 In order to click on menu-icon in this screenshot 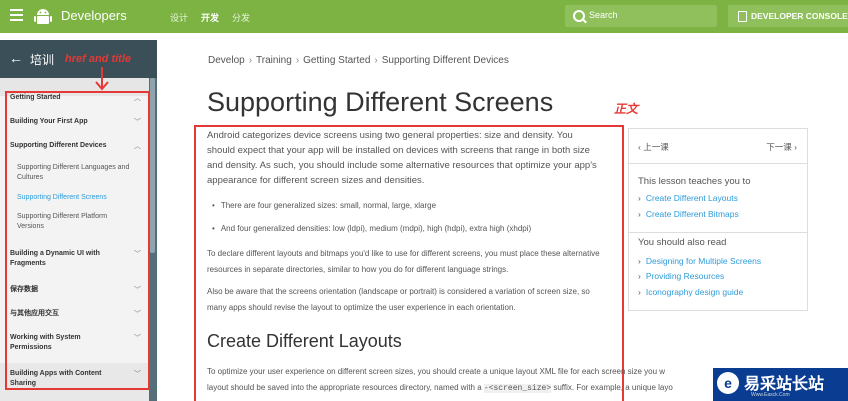, I will do `click(16, 16)`.